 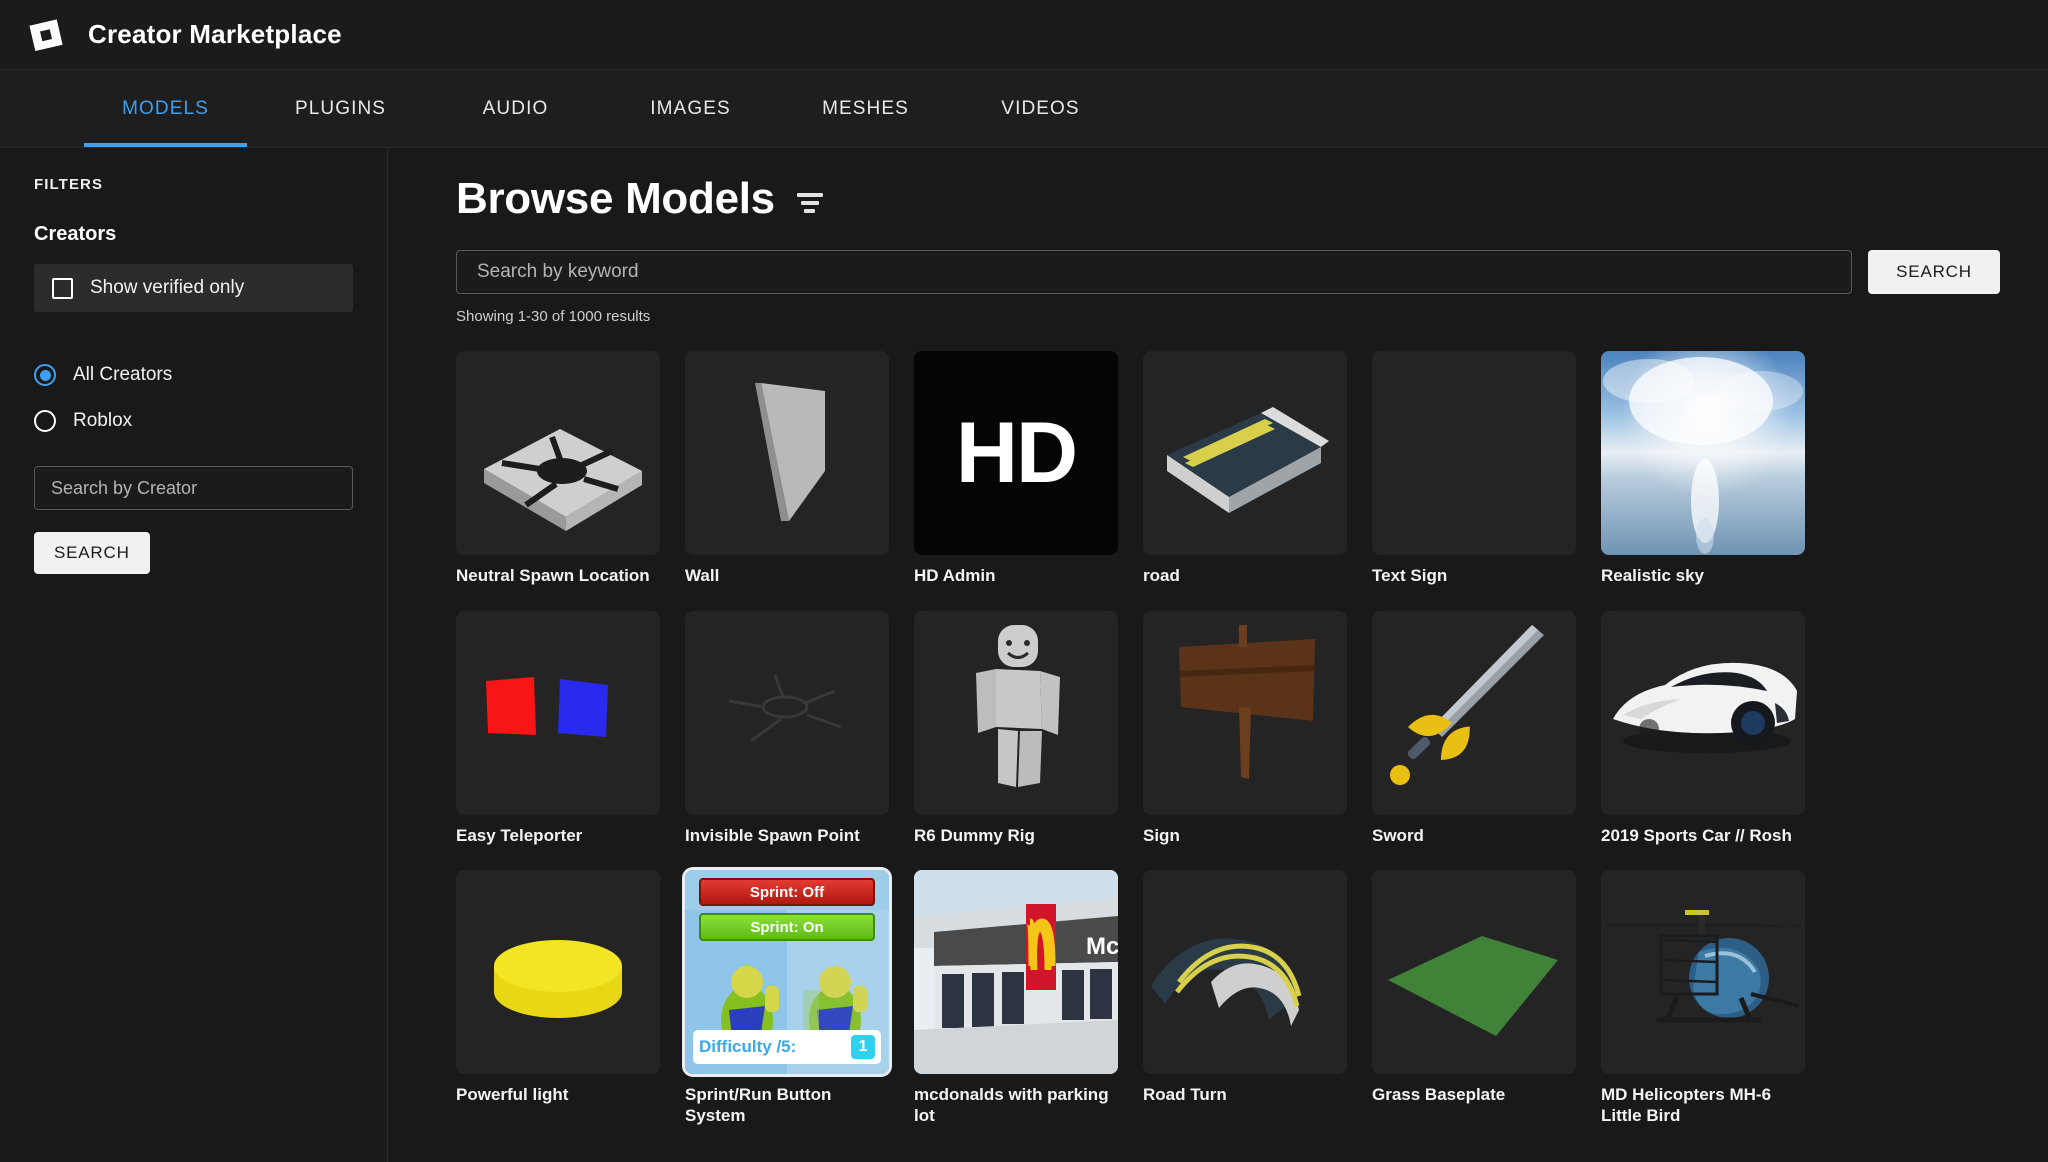 I want to click on mcdonalds-image: McD, so click(x=1016, y=972).